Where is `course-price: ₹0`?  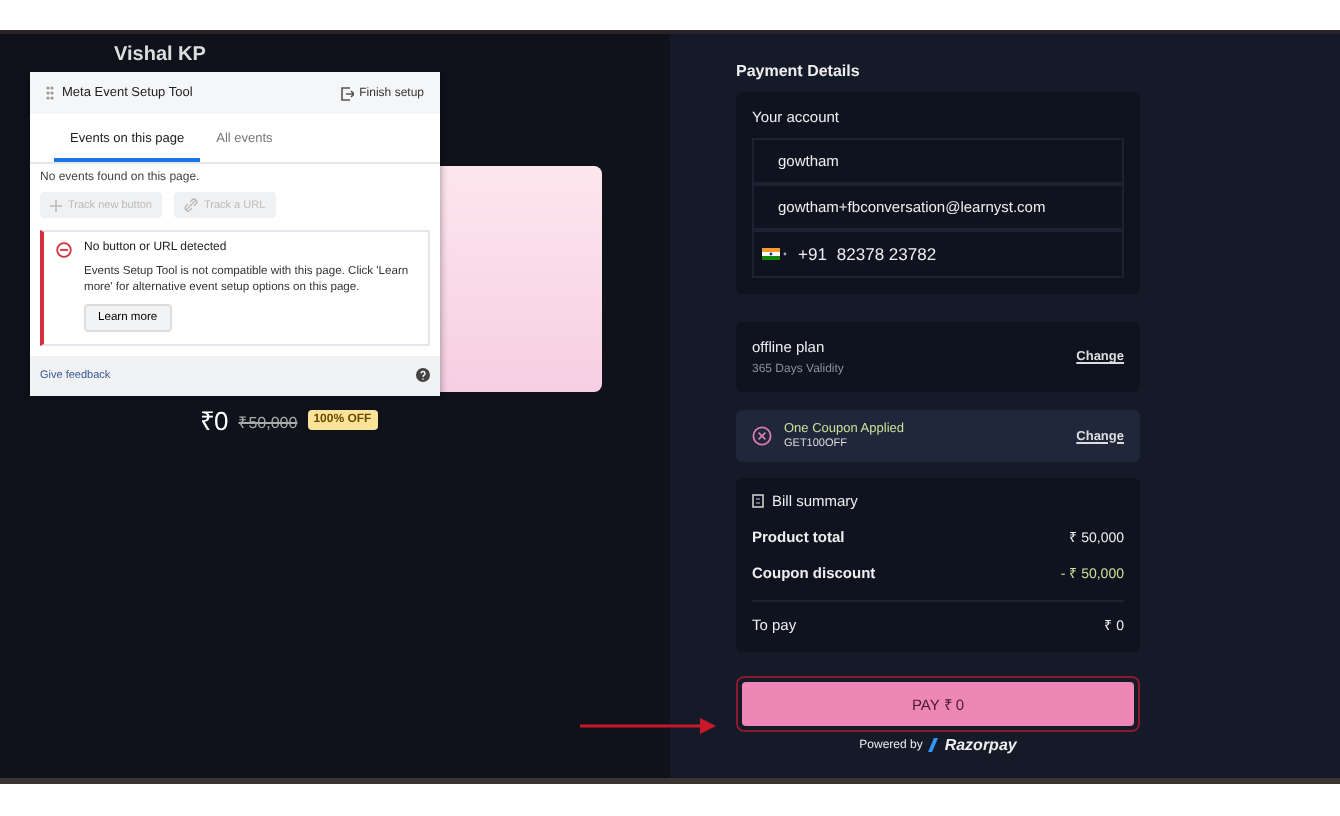
course-price: ₹0 is located at coordinates (214, 421).